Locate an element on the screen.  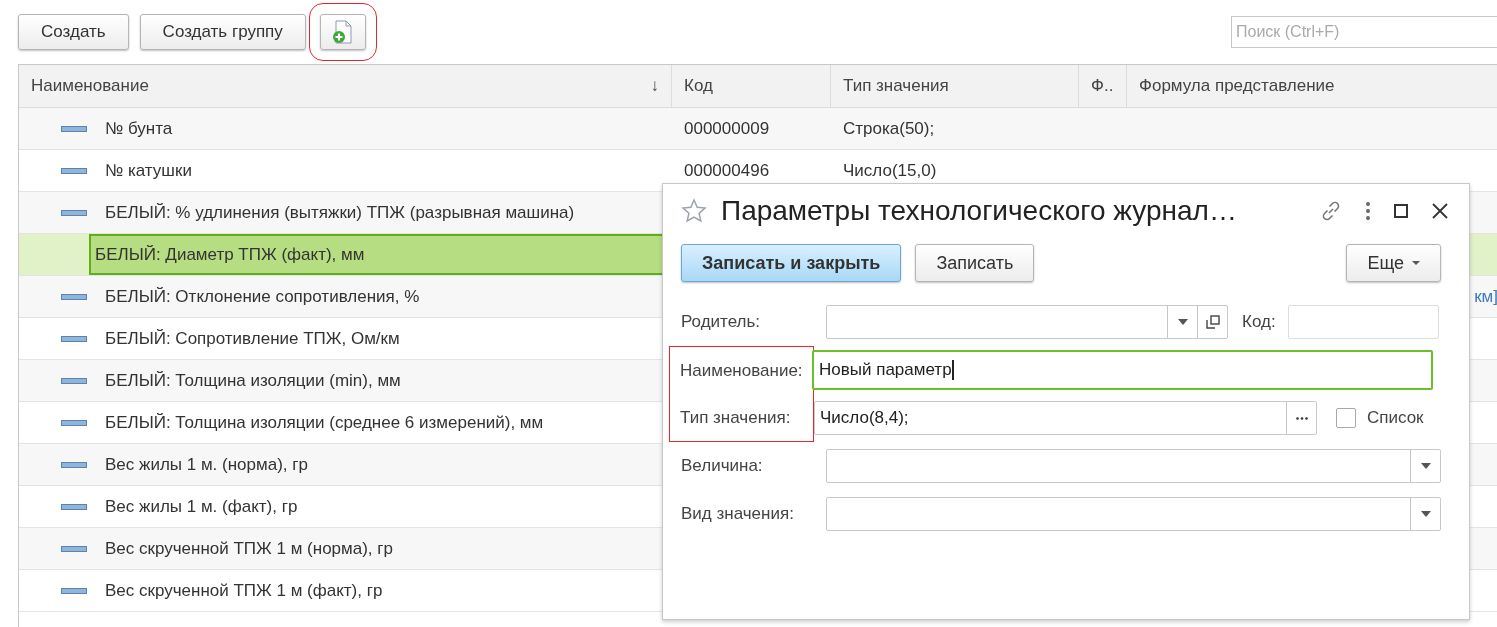
table-cell: Вес жилы 1 м. (норма), гр is located at coordinates (206, 464).